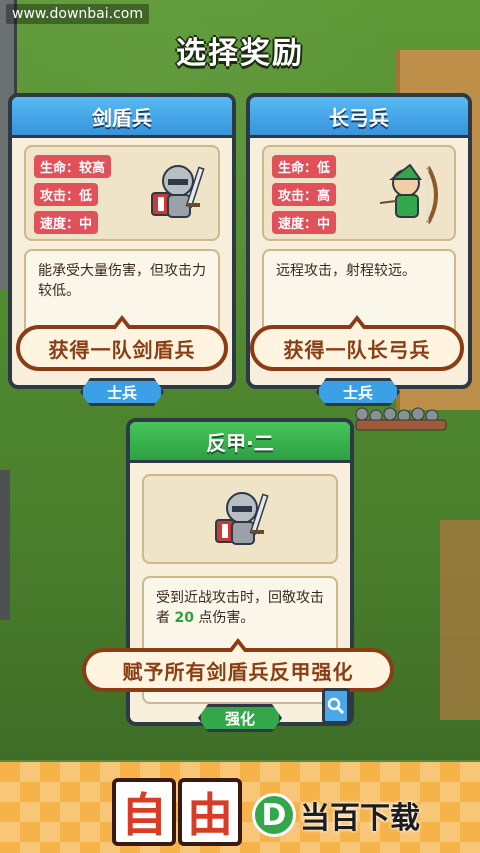  What do you see at coordinates (224, 618) in the screenshot?
I see `desc-after: 点伤害。` at bounding box center [224, 618].